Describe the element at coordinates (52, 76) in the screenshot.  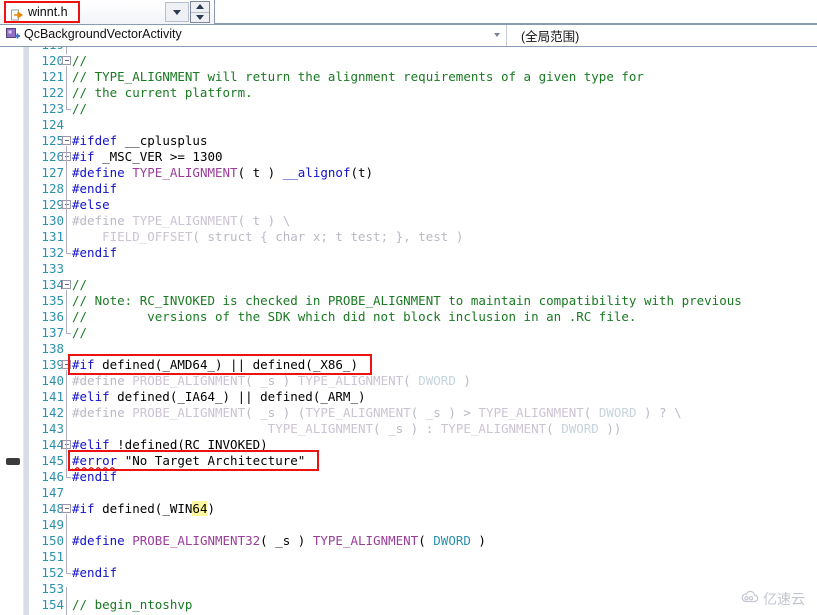
I see `line-number: 121` at that location.